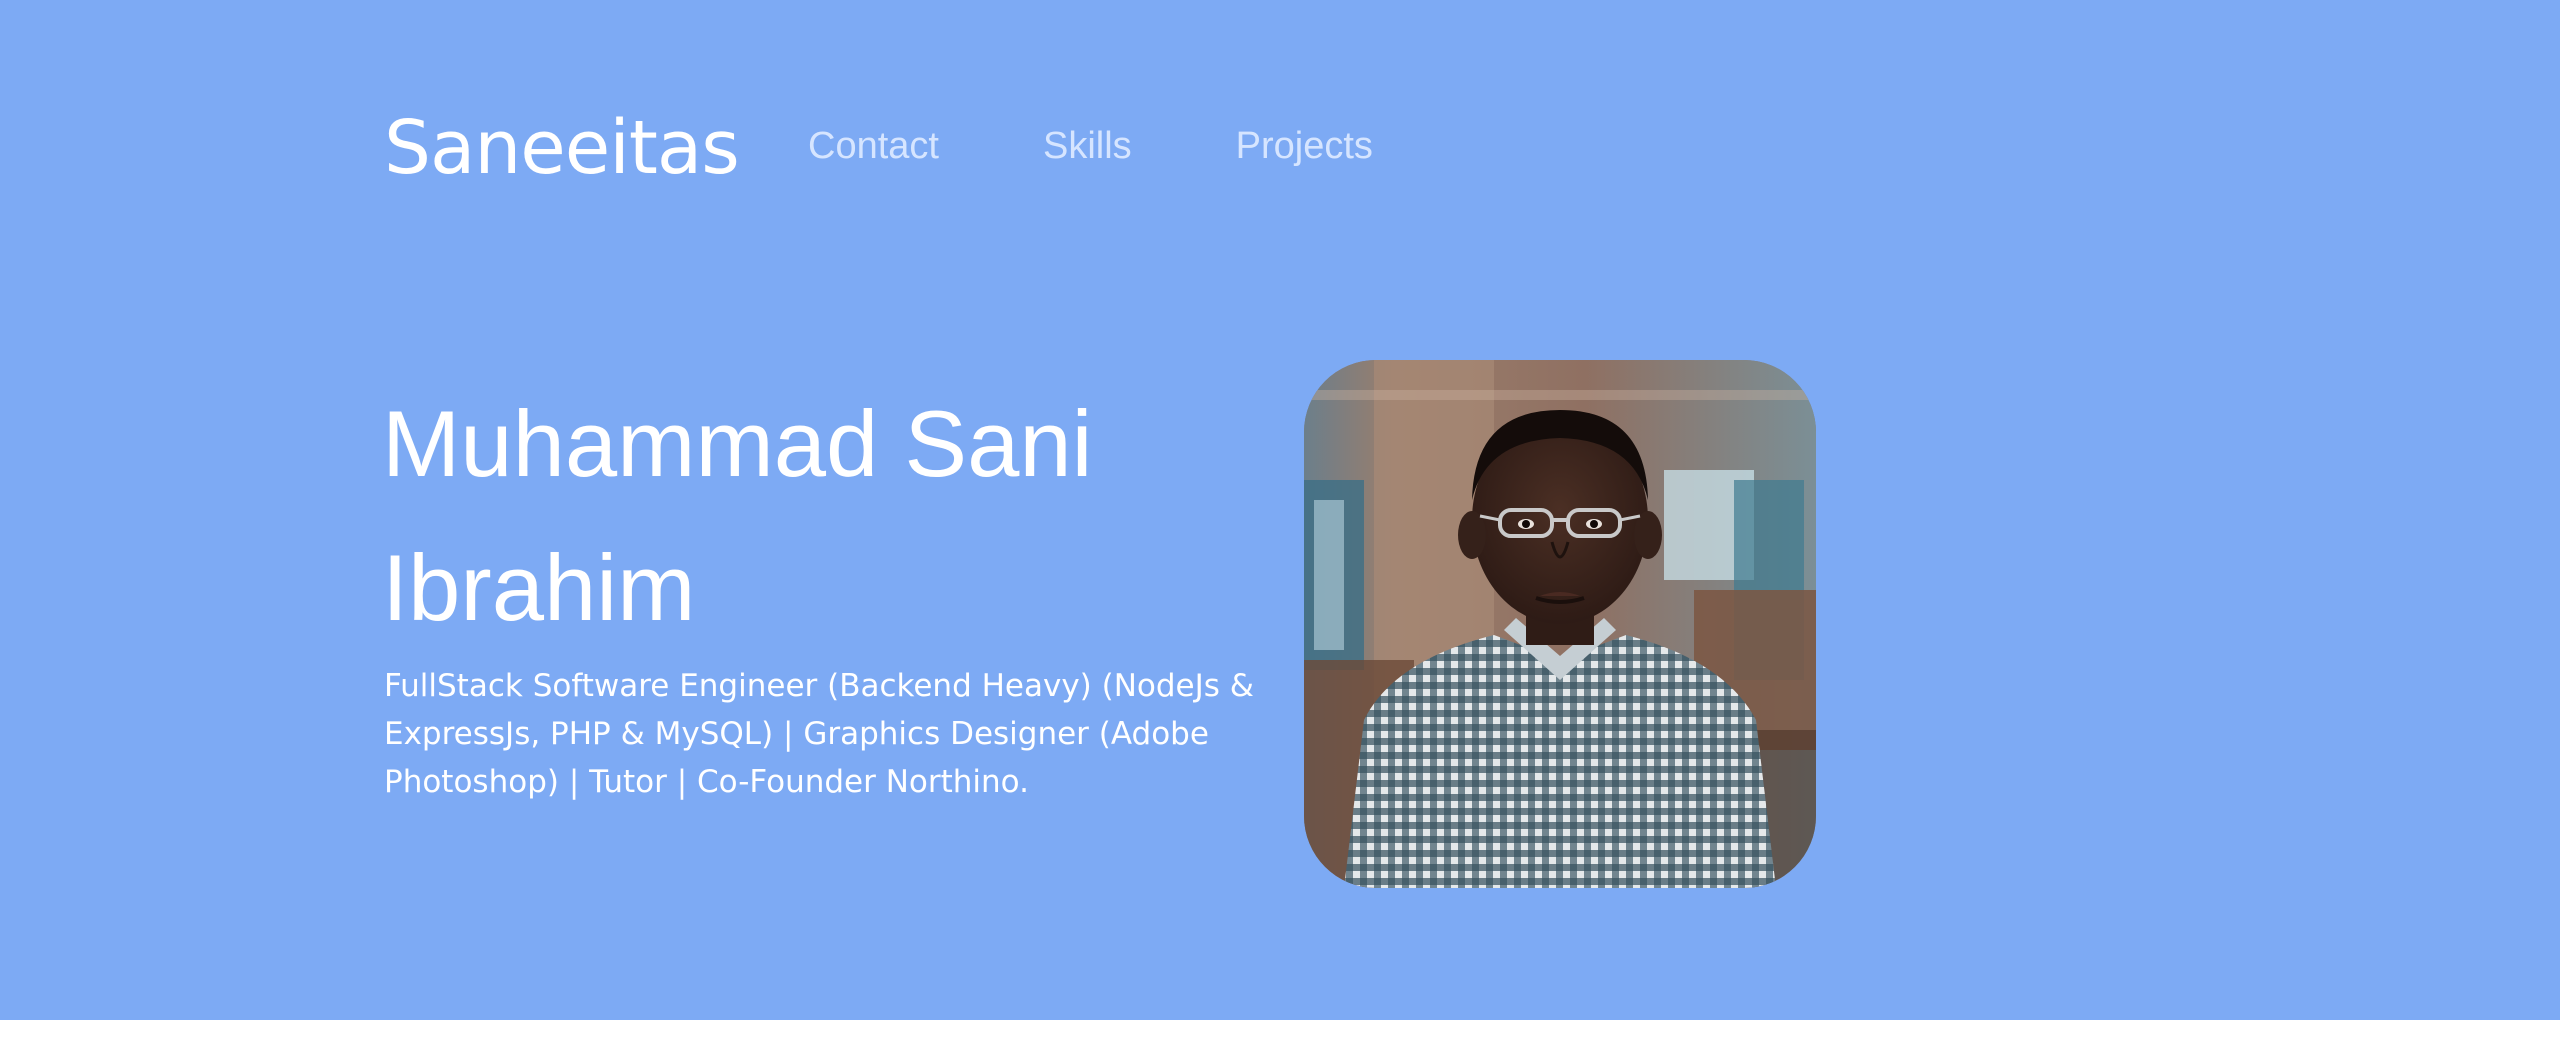 This screenshot has width=2560, height=1056. I want to click on brand-logo: Saneeitas, so click(562, 148).